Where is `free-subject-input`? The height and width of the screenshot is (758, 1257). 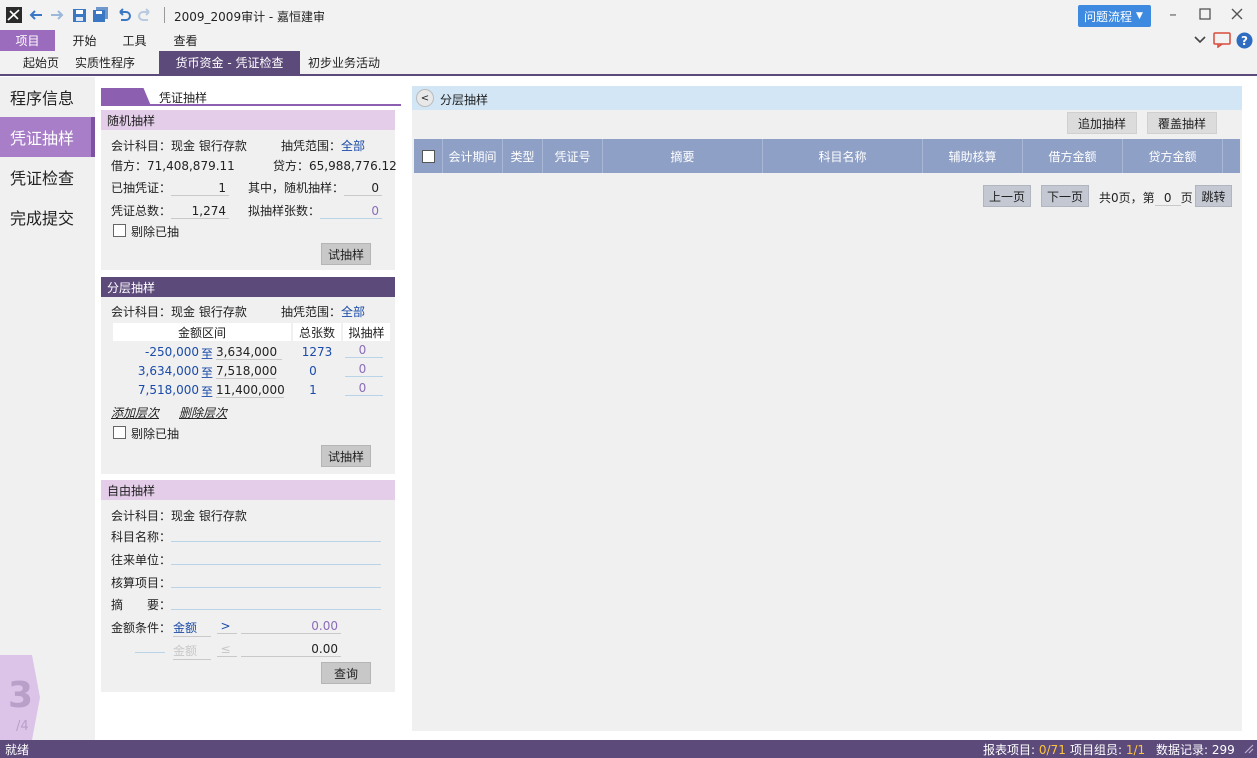 free-subject-input is located at coordinates (276, 541).